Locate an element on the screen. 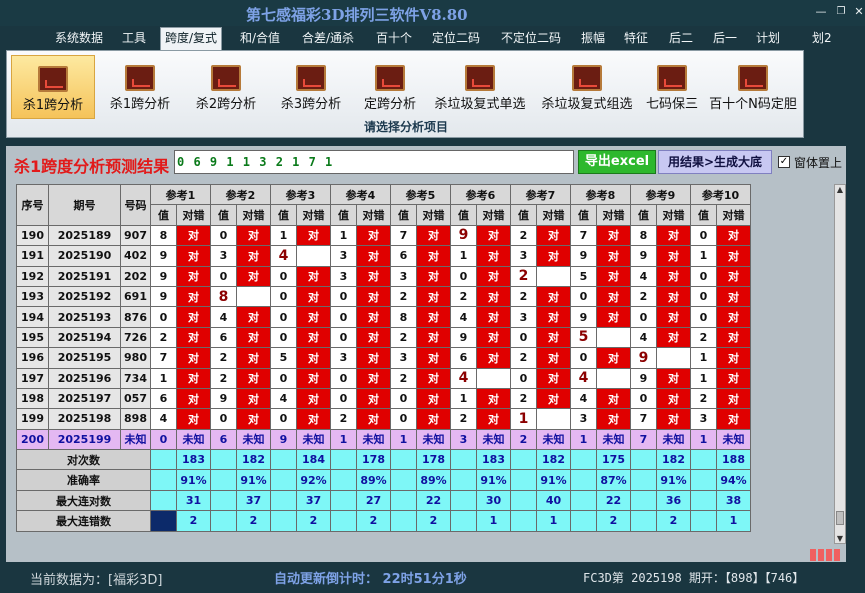 Image resolution: width=865 pixels, height=593 pixels. ribbon-kill1-span-a: 杀1跨分析 is located at coordinates (53, 87).